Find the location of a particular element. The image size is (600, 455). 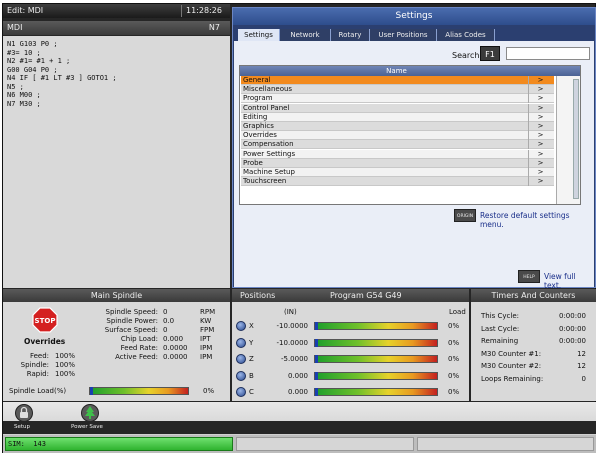

settings-row: General > is located at coordinates (397, 80).